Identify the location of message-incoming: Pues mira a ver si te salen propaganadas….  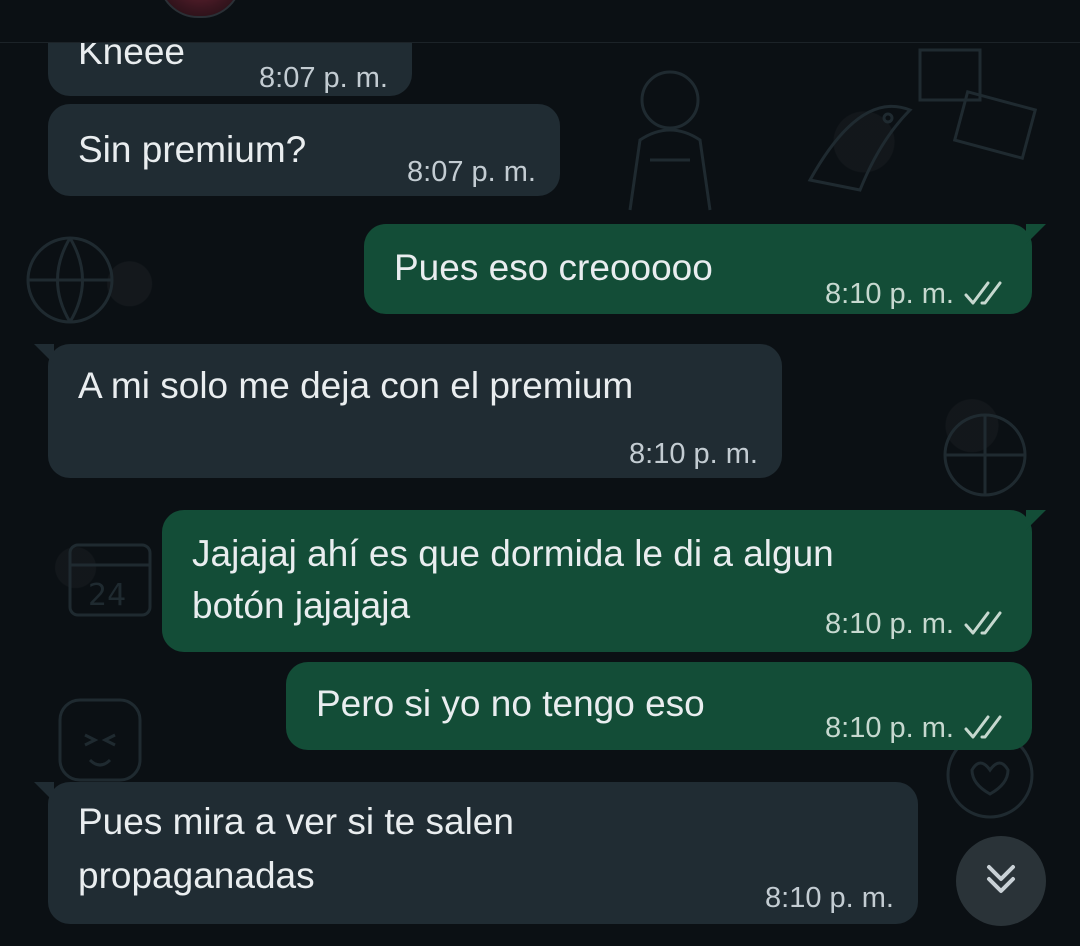
(476, 853).